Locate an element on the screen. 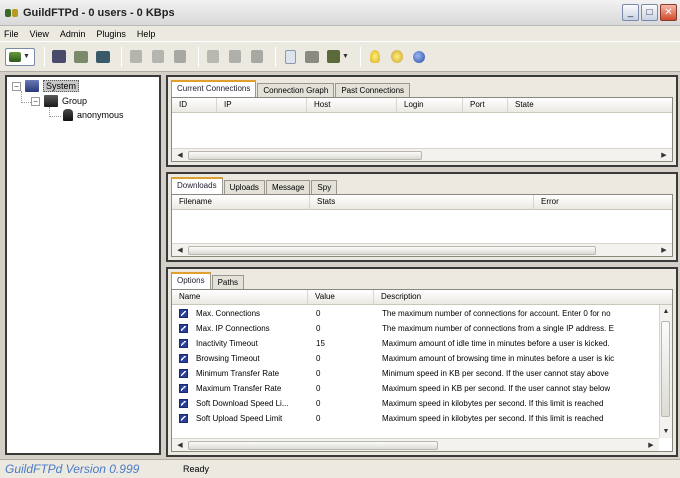 This screenshot has height=478, width=680. page3-button is located at coordinates (257, 57).